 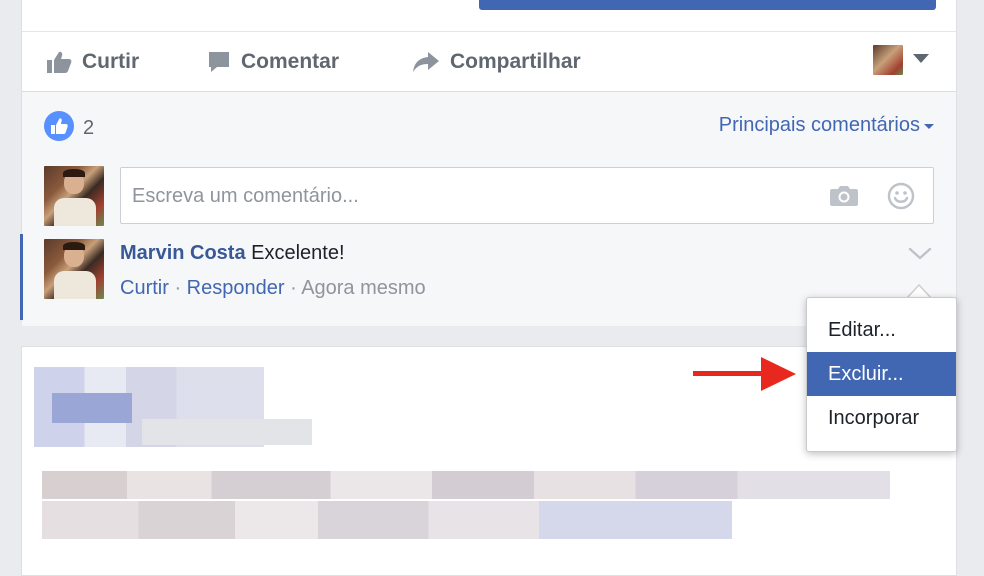 What do you see at coordinates (707, 5) in the screenshot?
I see `top-partial-button` at bounding box center [707, 5].